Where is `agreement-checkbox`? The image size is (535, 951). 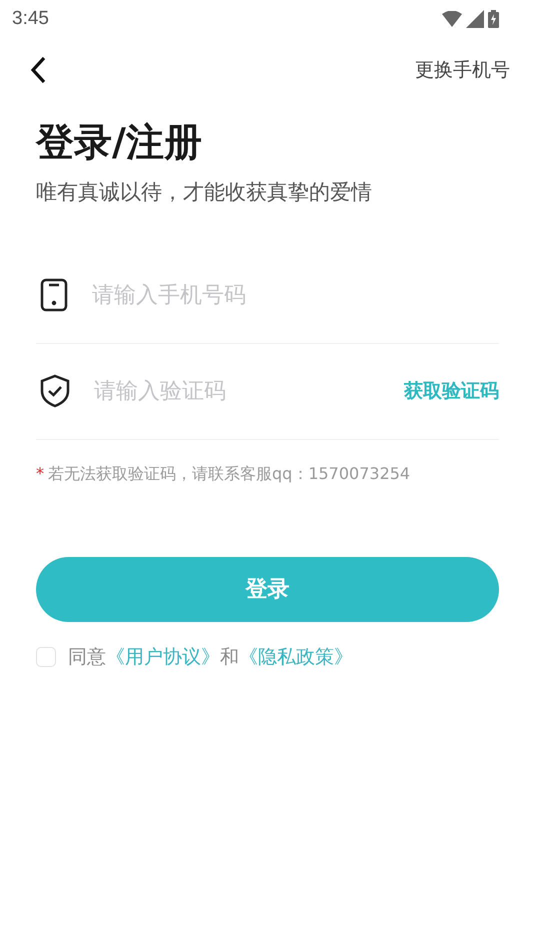
agreement-checkbox is located at coordinates (46, 656).